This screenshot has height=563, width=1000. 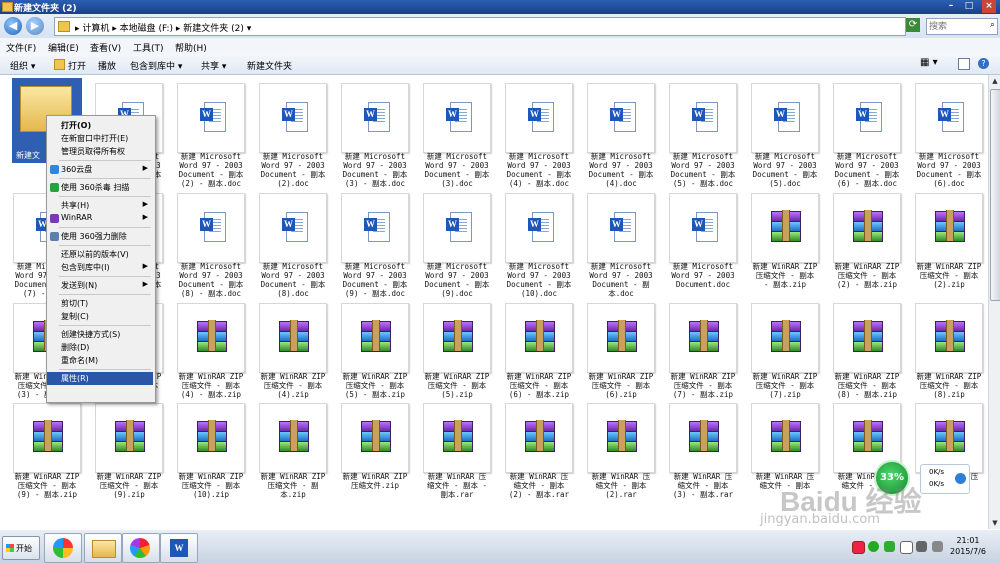 I want to click on file-item-archive: 新建 WinRAR ZIP 压缩文件 - 副本 (2).zip, so click(x=949, y=244).